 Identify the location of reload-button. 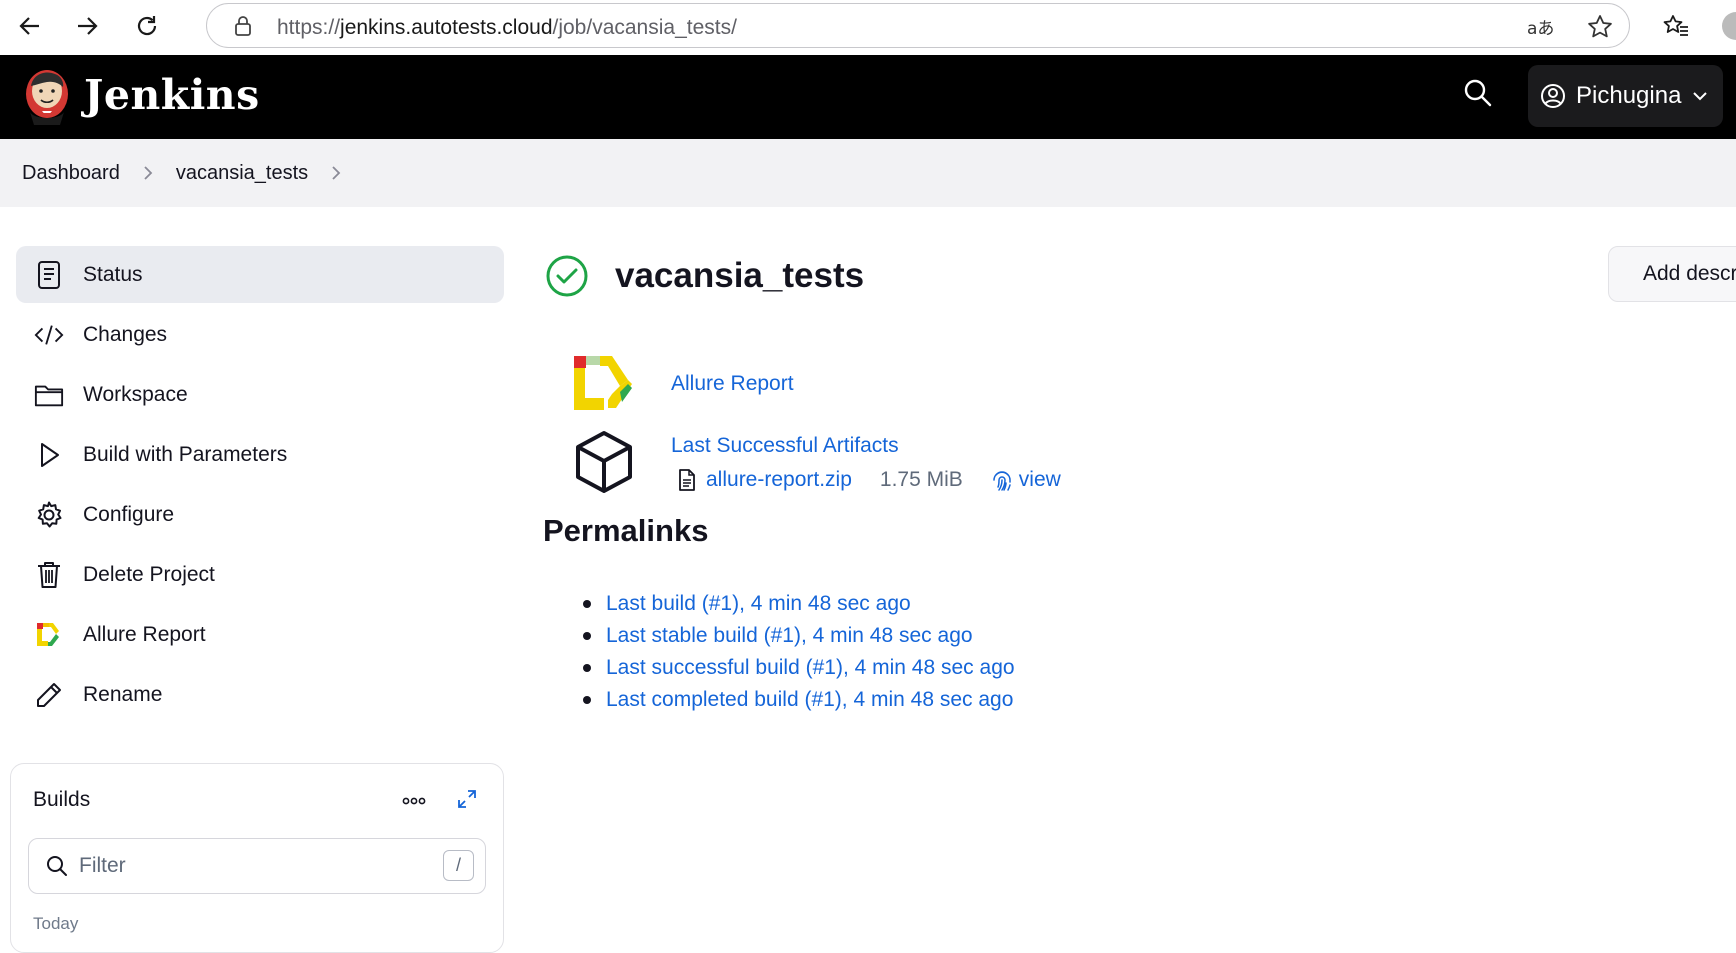
(147, 26).